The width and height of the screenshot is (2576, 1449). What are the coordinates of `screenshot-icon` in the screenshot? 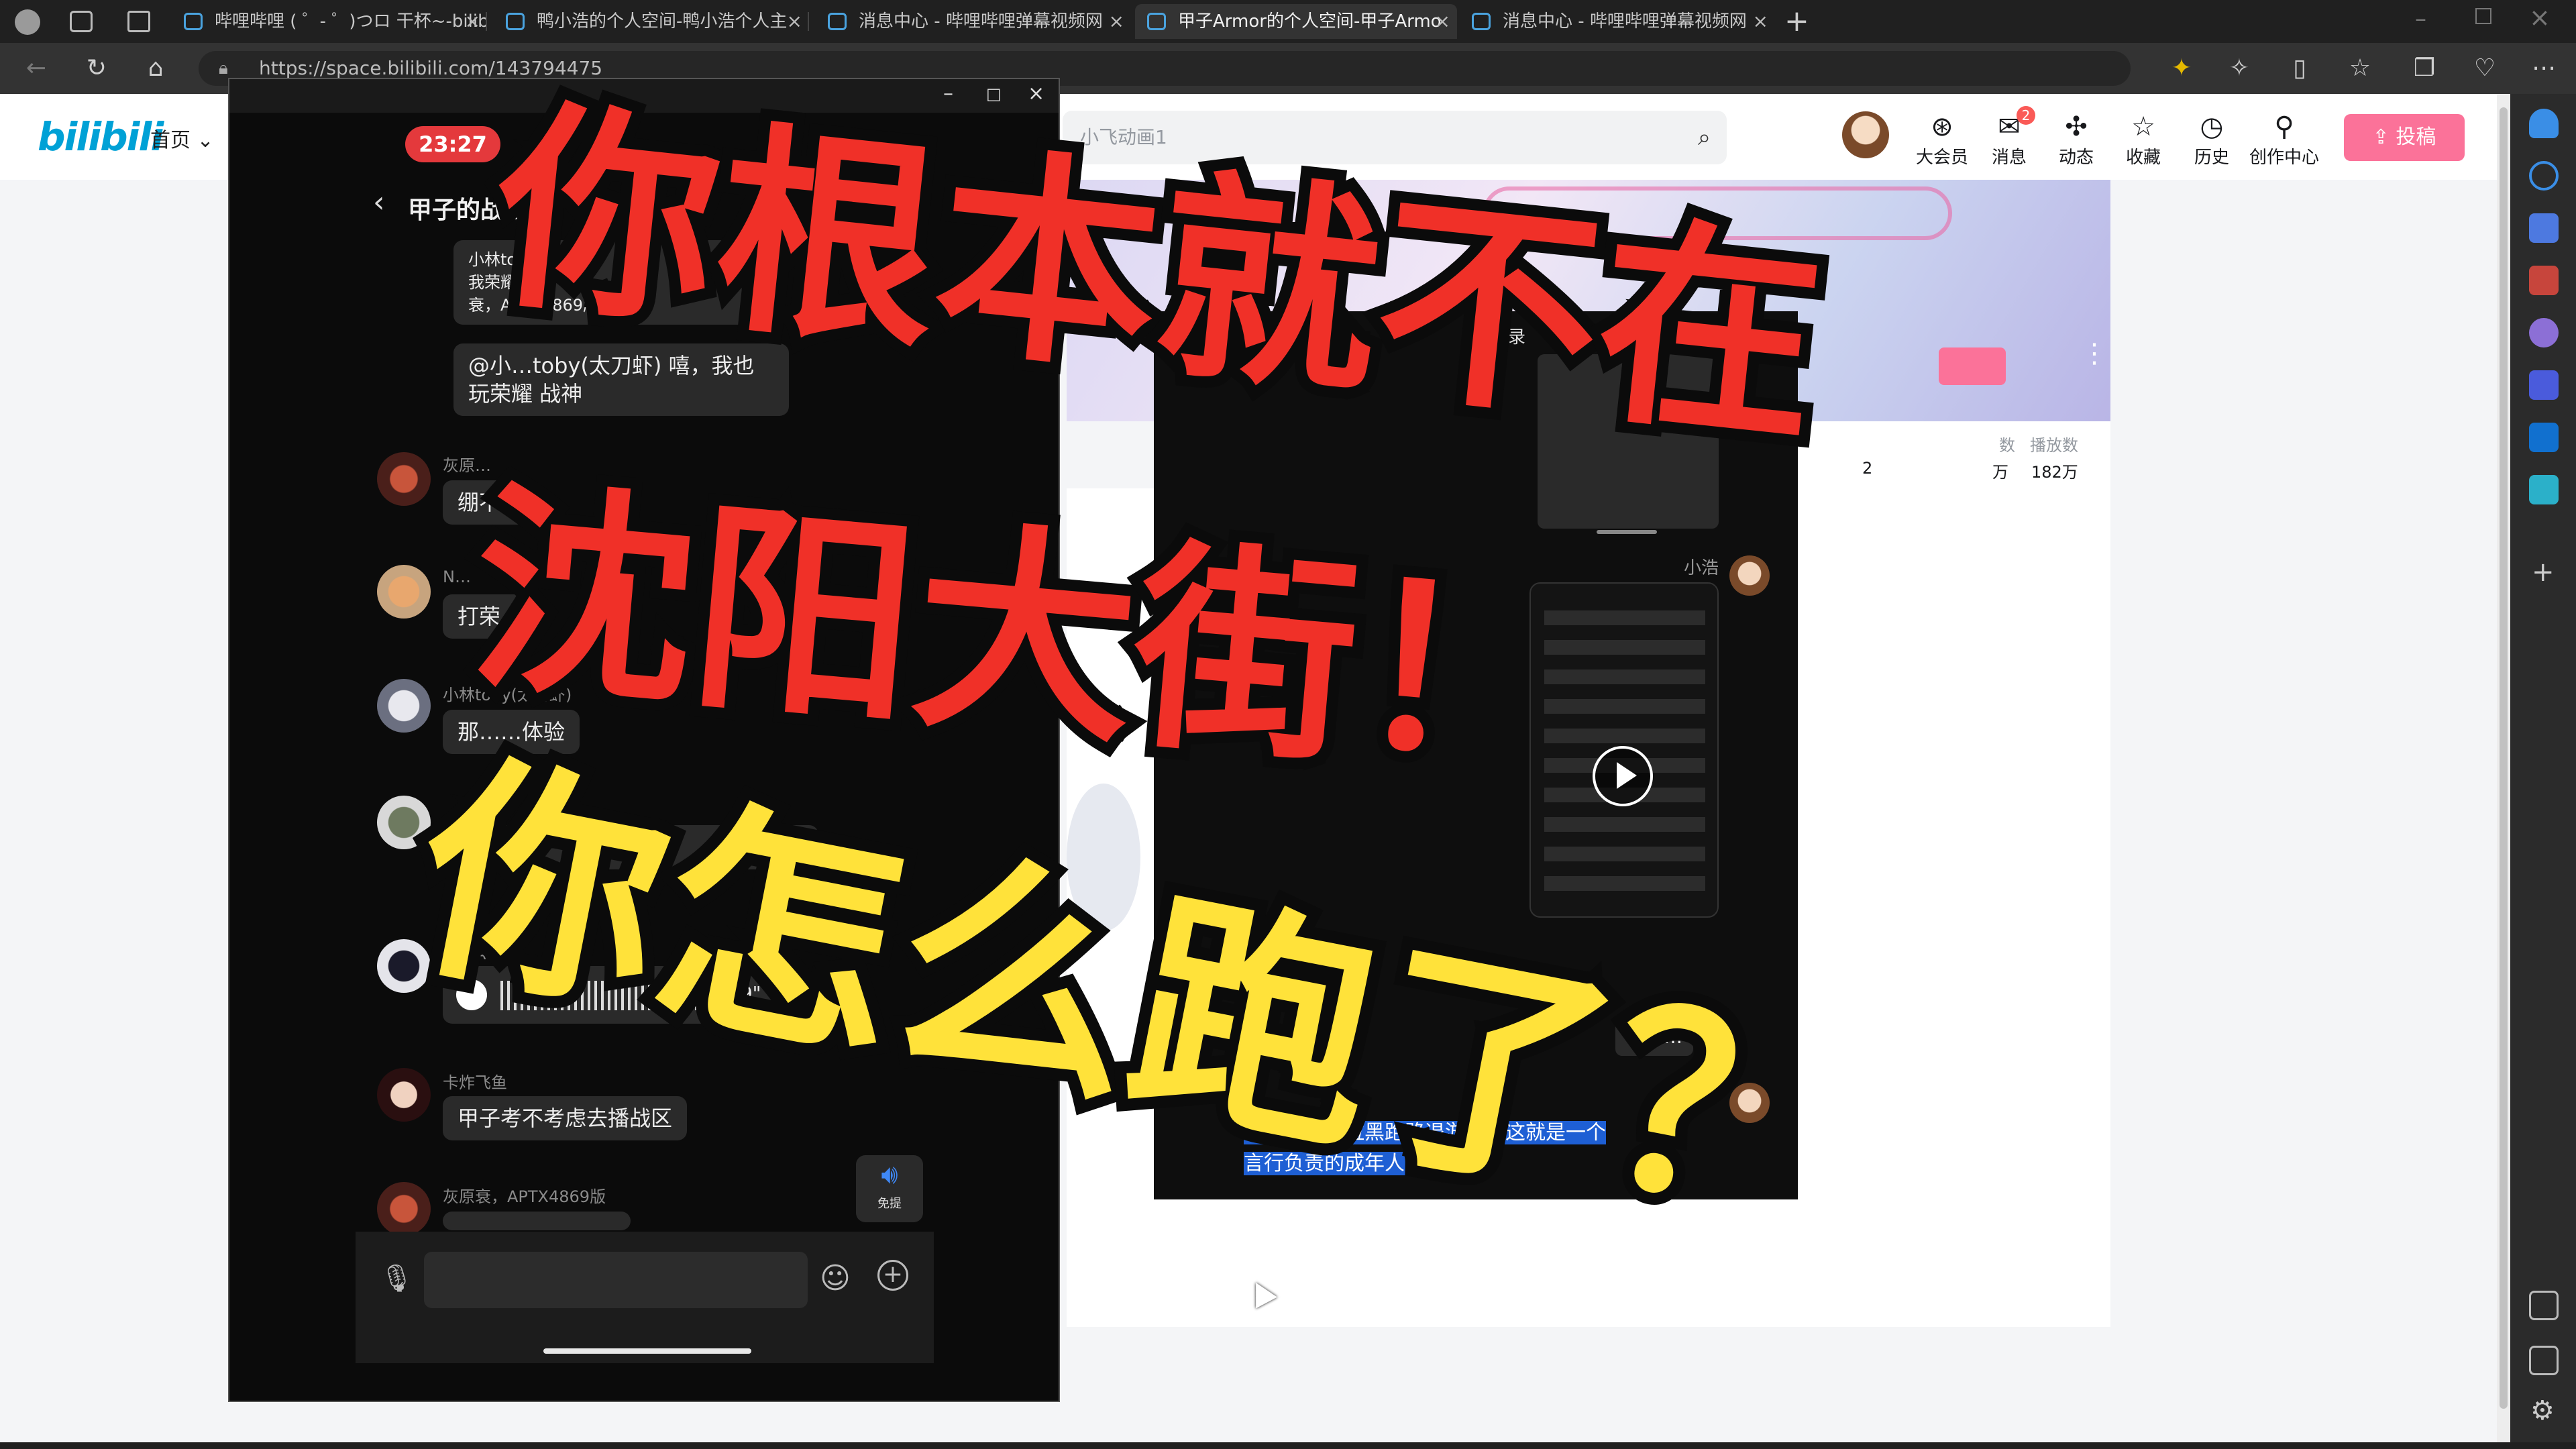 It's located at (2544, 1305).